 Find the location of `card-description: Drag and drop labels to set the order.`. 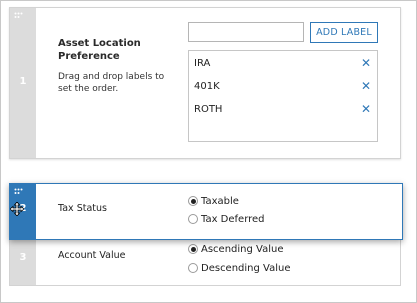

card-description: Drag and drop labels to set the order. is located at coordinates (111, 83).